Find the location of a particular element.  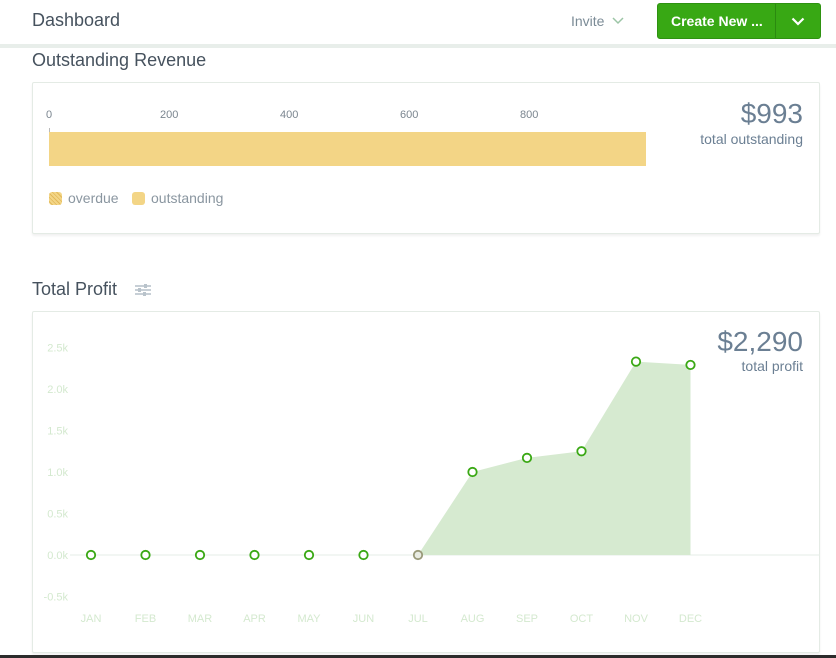

y-tick-label: 0.0k is located at coordinates (57, 556).